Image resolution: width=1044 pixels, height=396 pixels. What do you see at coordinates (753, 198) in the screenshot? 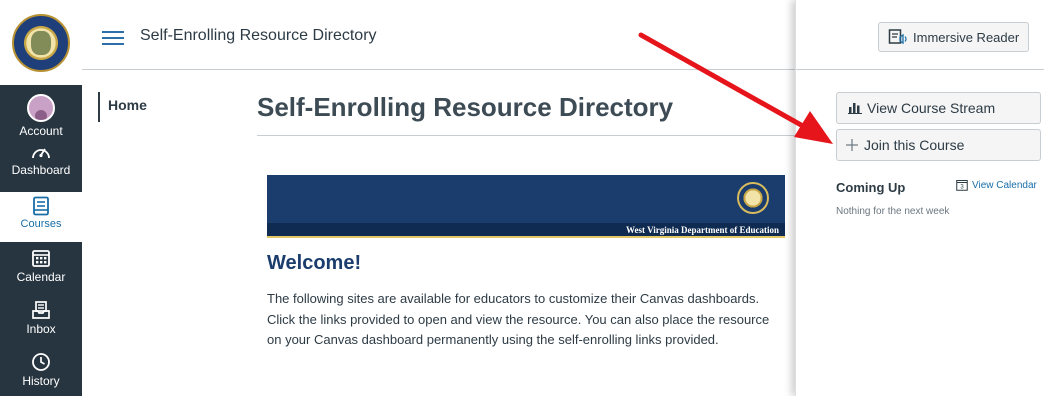
I see `banner-seal-icon` at bounding box center [753, 198].